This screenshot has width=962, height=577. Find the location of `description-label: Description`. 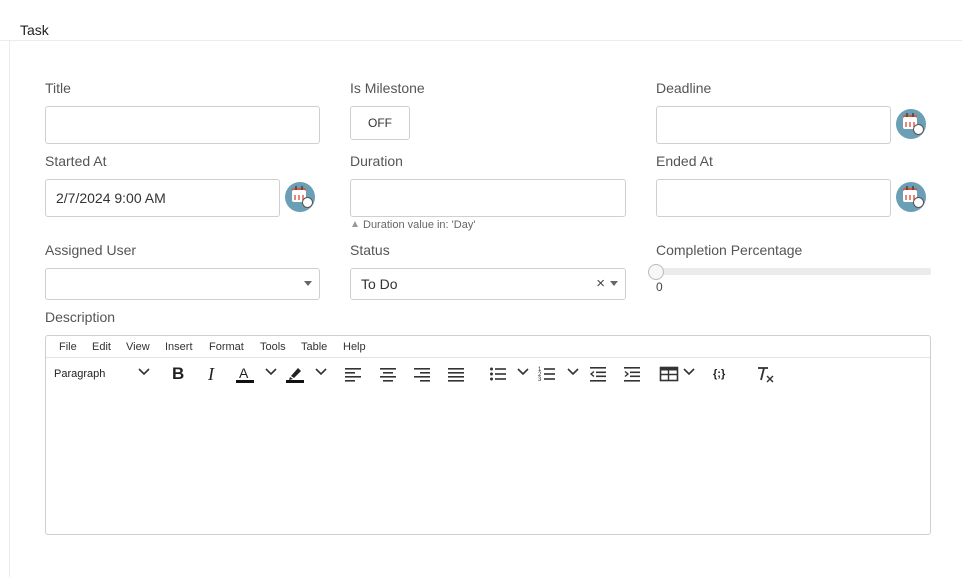

description-label: Description is located at coordinates (80, 317).